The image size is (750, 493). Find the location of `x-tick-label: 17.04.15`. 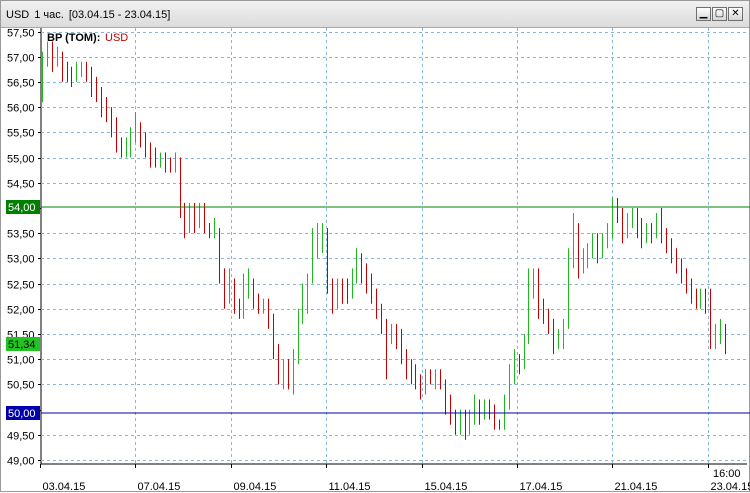

x-tick-label: 17.04.15 is located at coordinates (541, 487).